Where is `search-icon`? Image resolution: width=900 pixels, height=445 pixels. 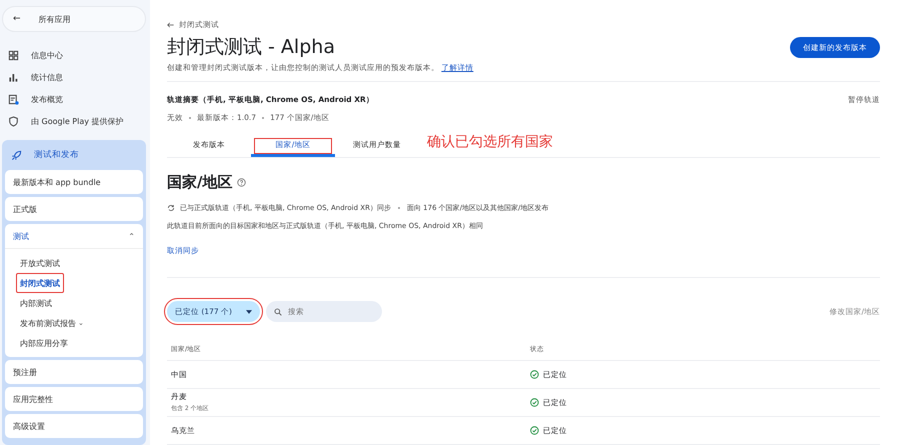 search-icon is located at coordinates (278, 312).